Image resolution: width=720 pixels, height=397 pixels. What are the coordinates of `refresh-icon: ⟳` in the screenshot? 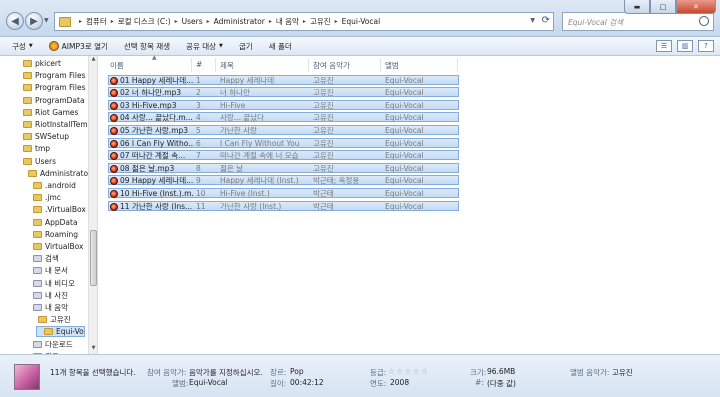 It's located at (546, 20).